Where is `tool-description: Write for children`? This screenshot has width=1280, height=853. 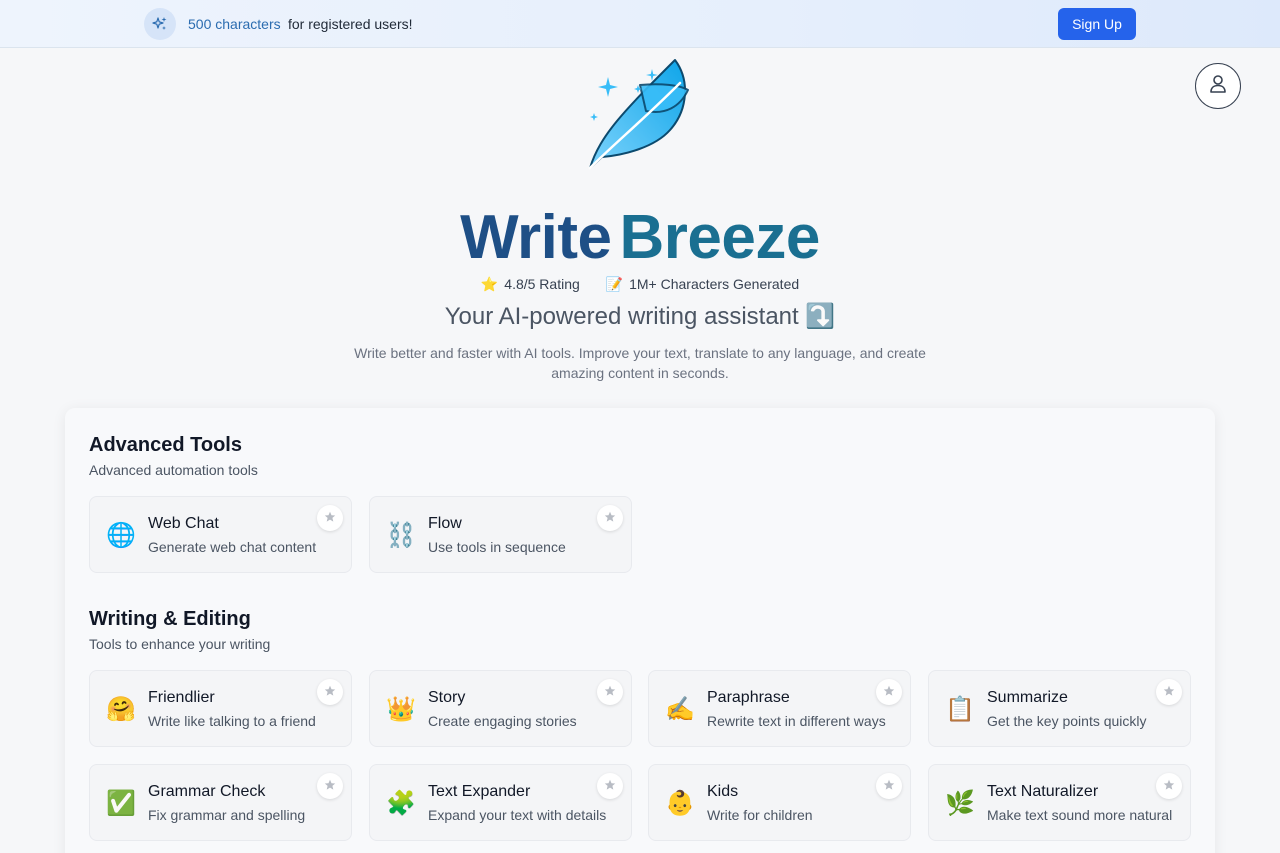
tool-description: Write for children is located at coordinates (760, 815).